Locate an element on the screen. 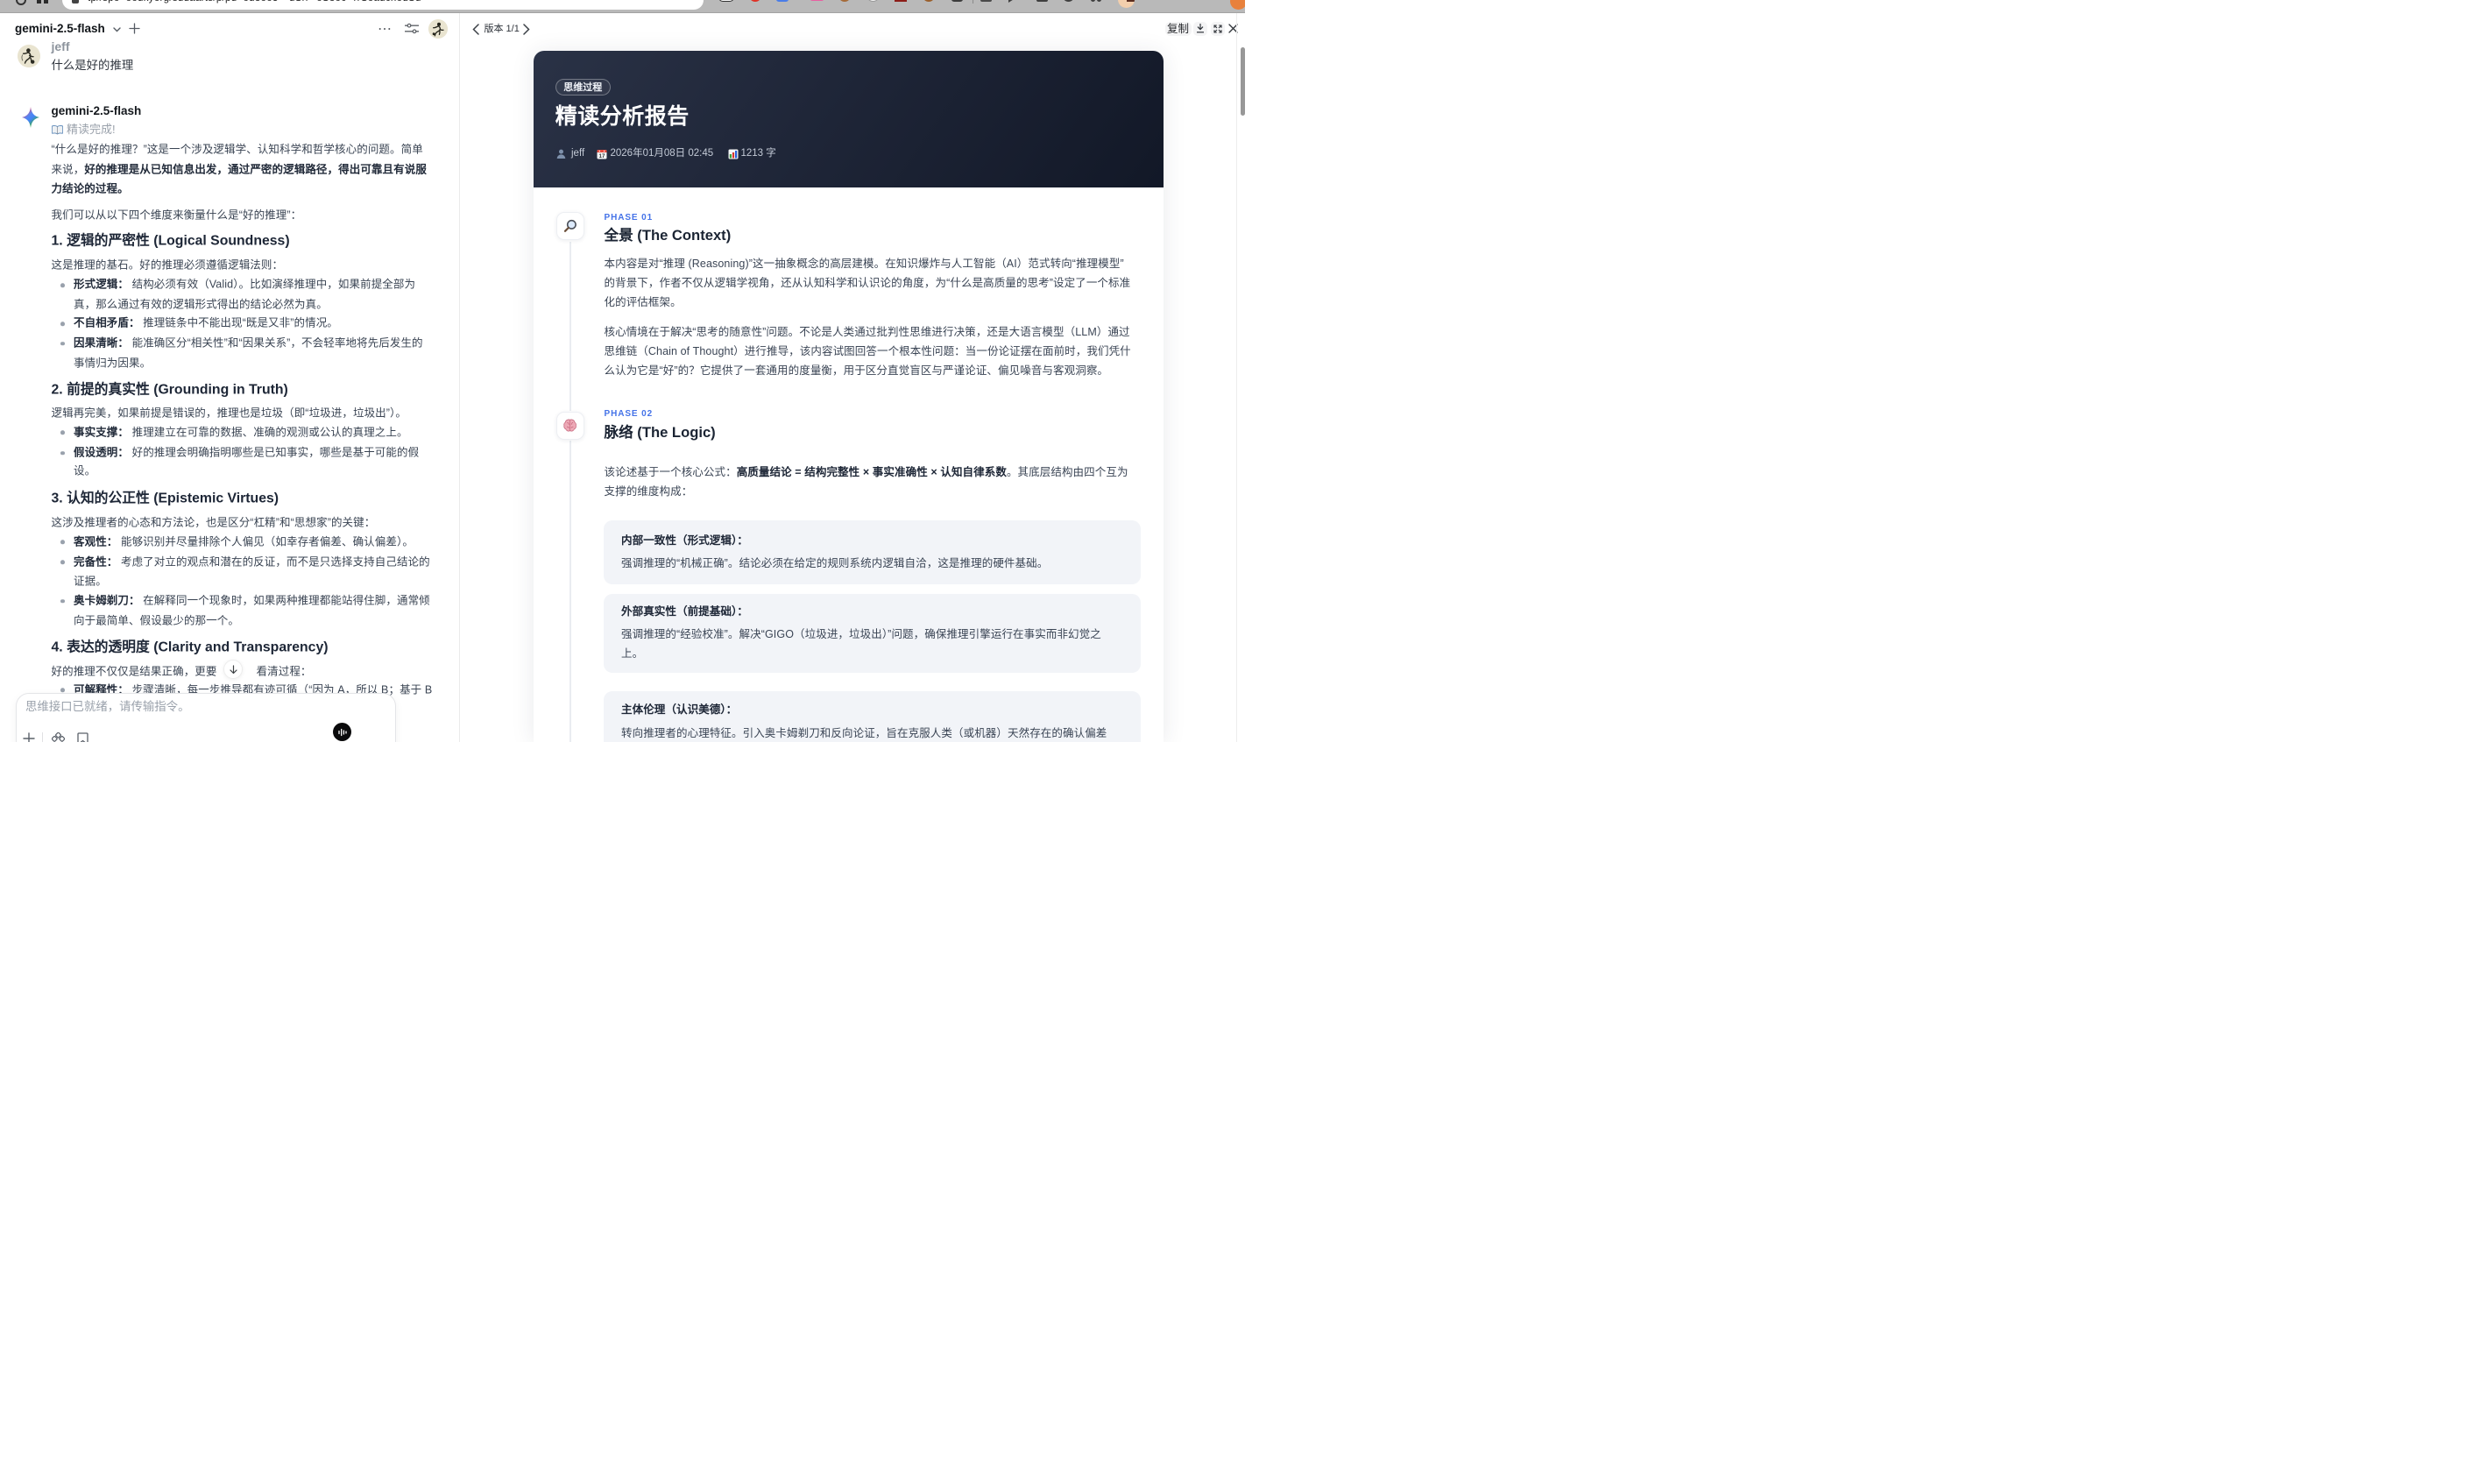 The height and width of the screenshot is (1484, 2490). svg-text: 17 is located at coordinates (602, 156).